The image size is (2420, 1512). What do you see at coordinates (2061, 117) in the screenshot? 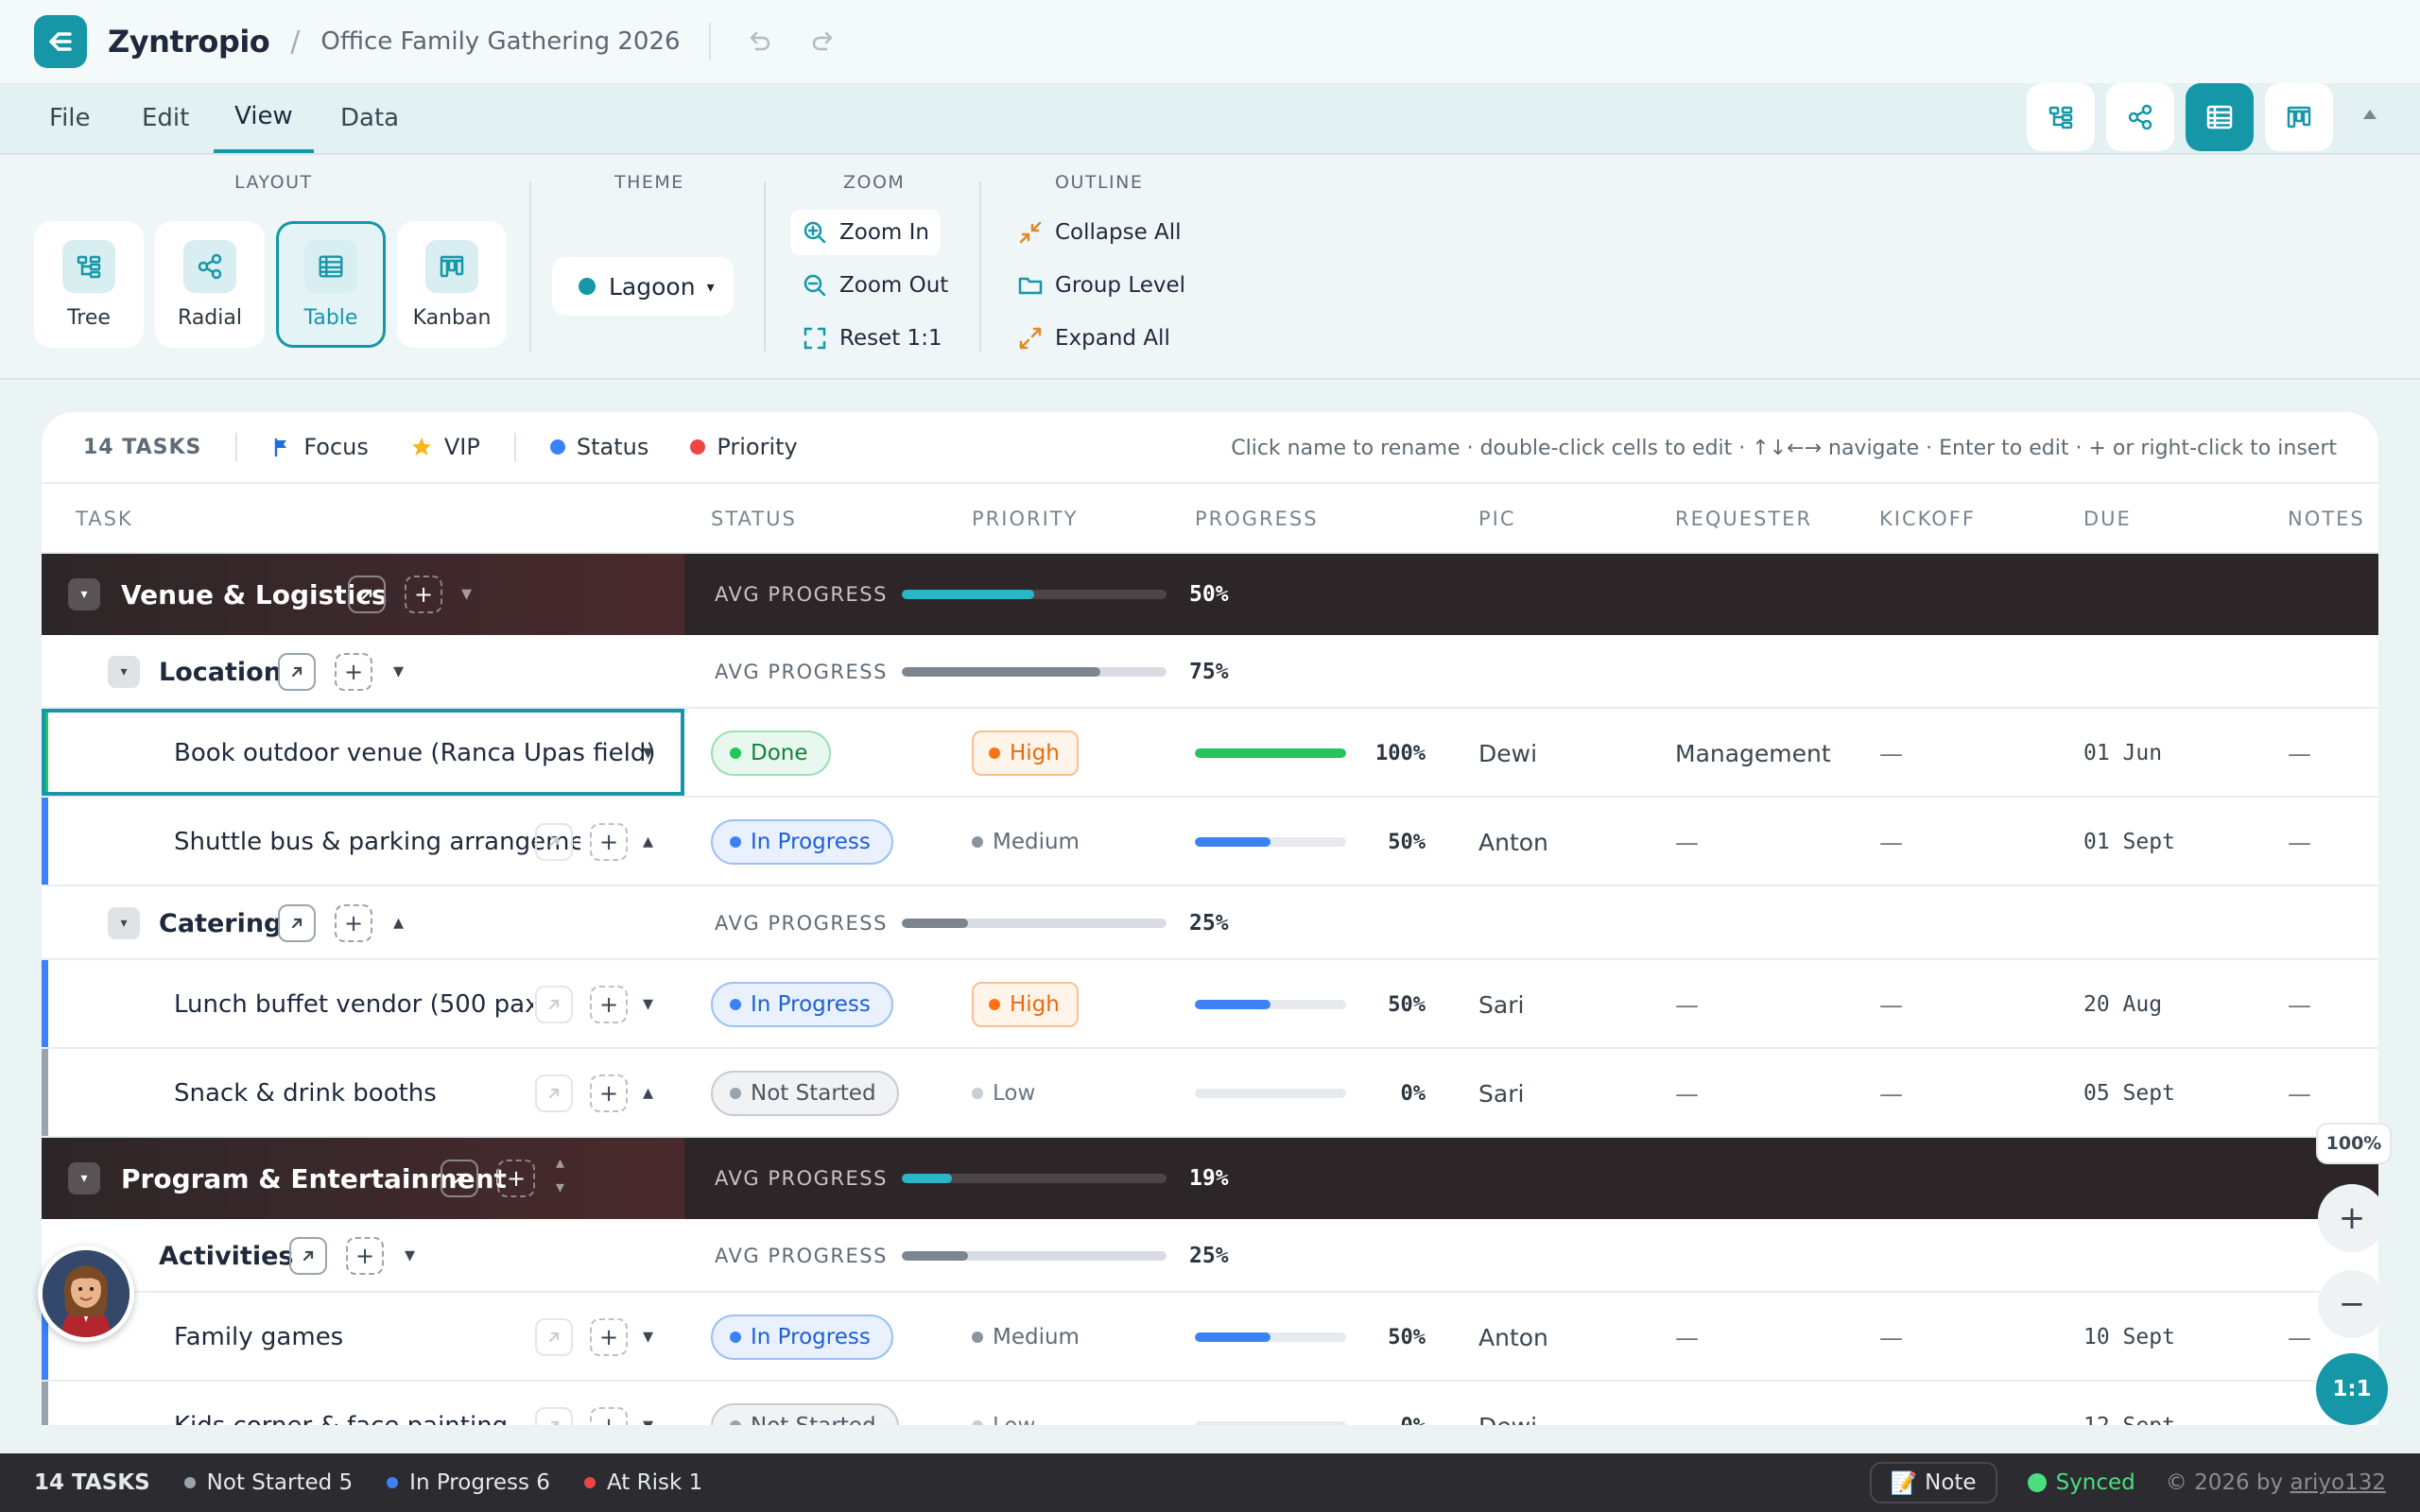
I see `tree-view-button` at bounding box center [2061, 117].